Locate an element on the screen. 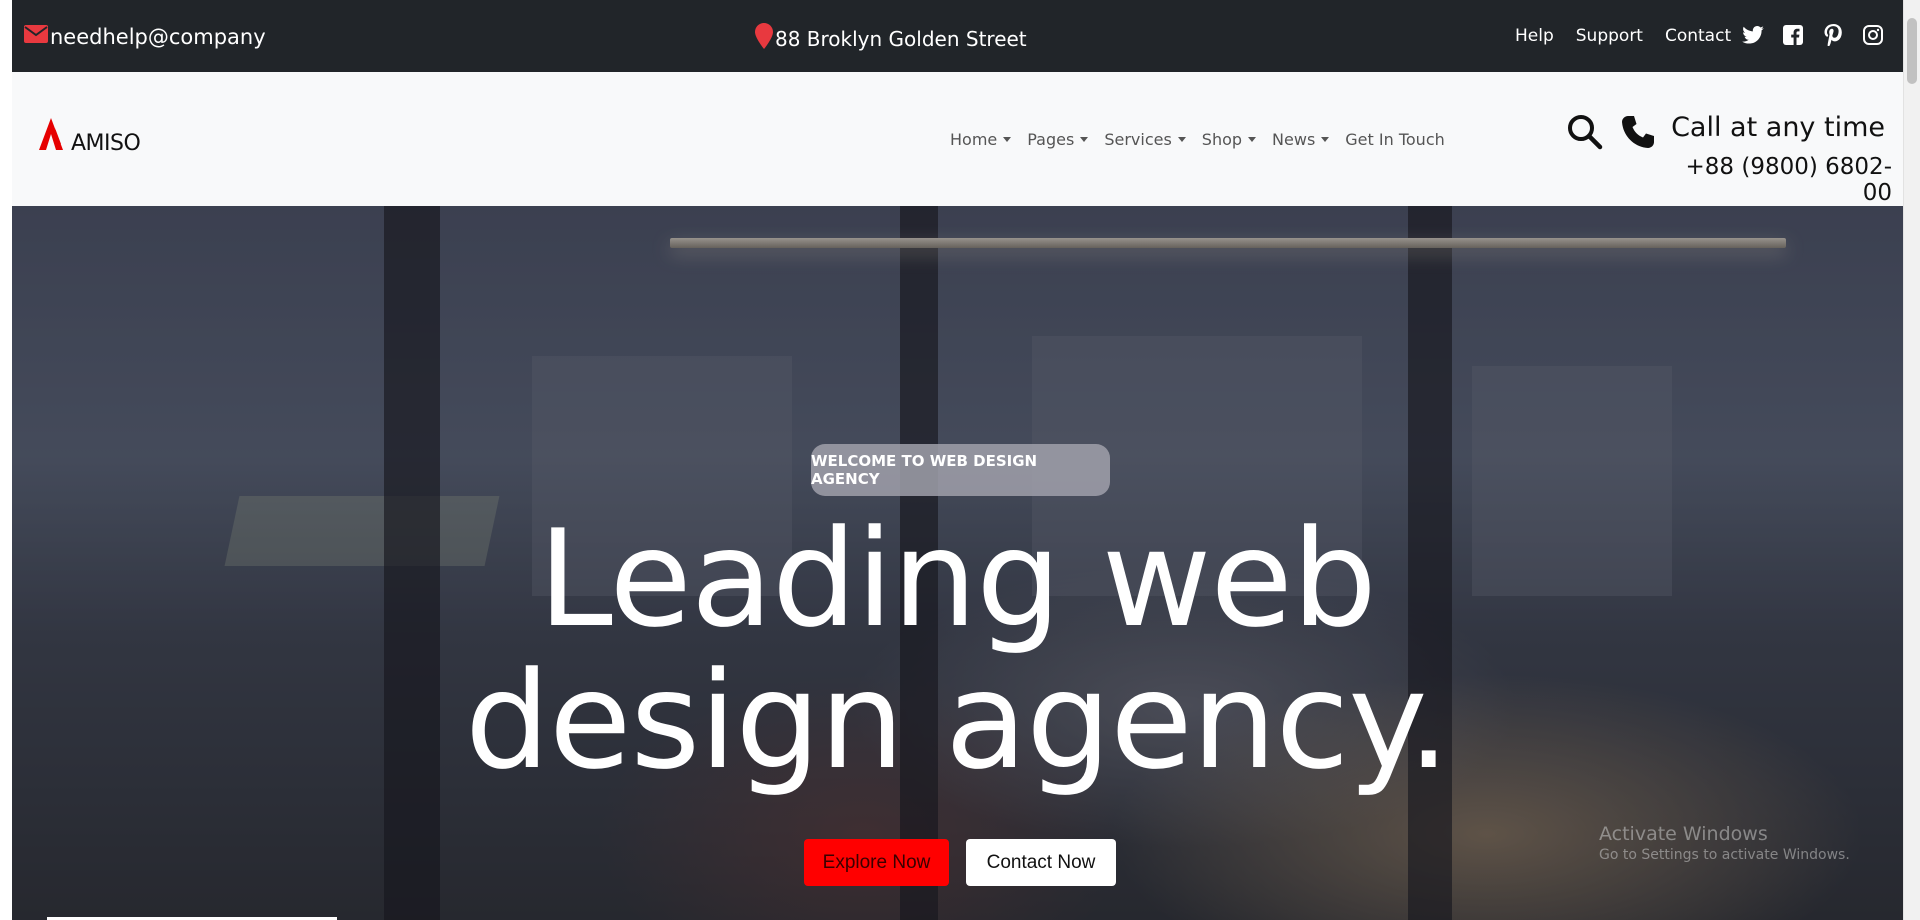  nav-item-label: Pages is located at coordinates (1051, 139).